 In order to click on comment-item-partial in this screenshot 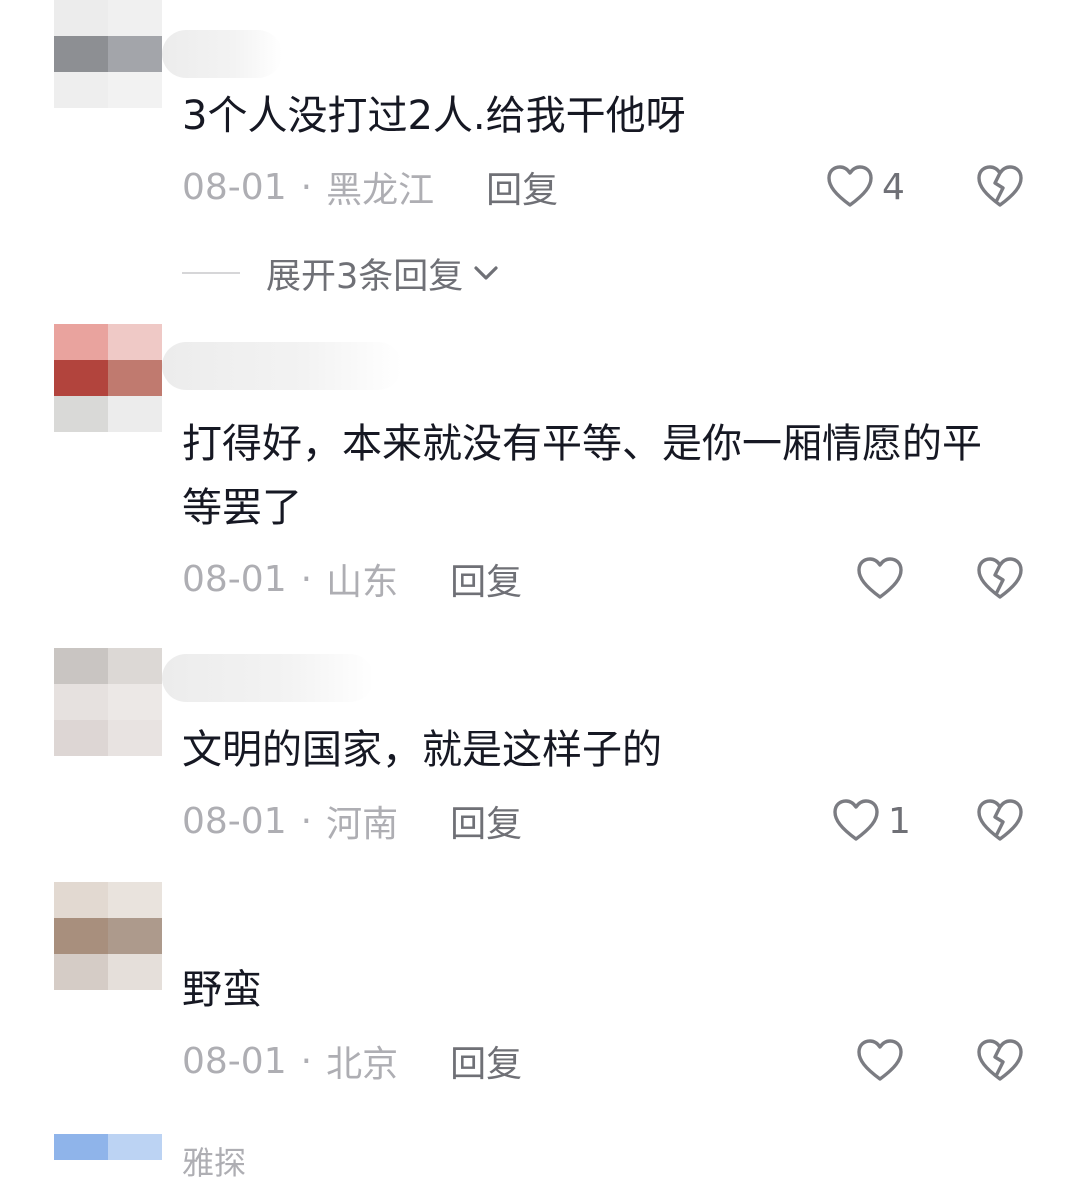, I will do `click(108, 1147)`.